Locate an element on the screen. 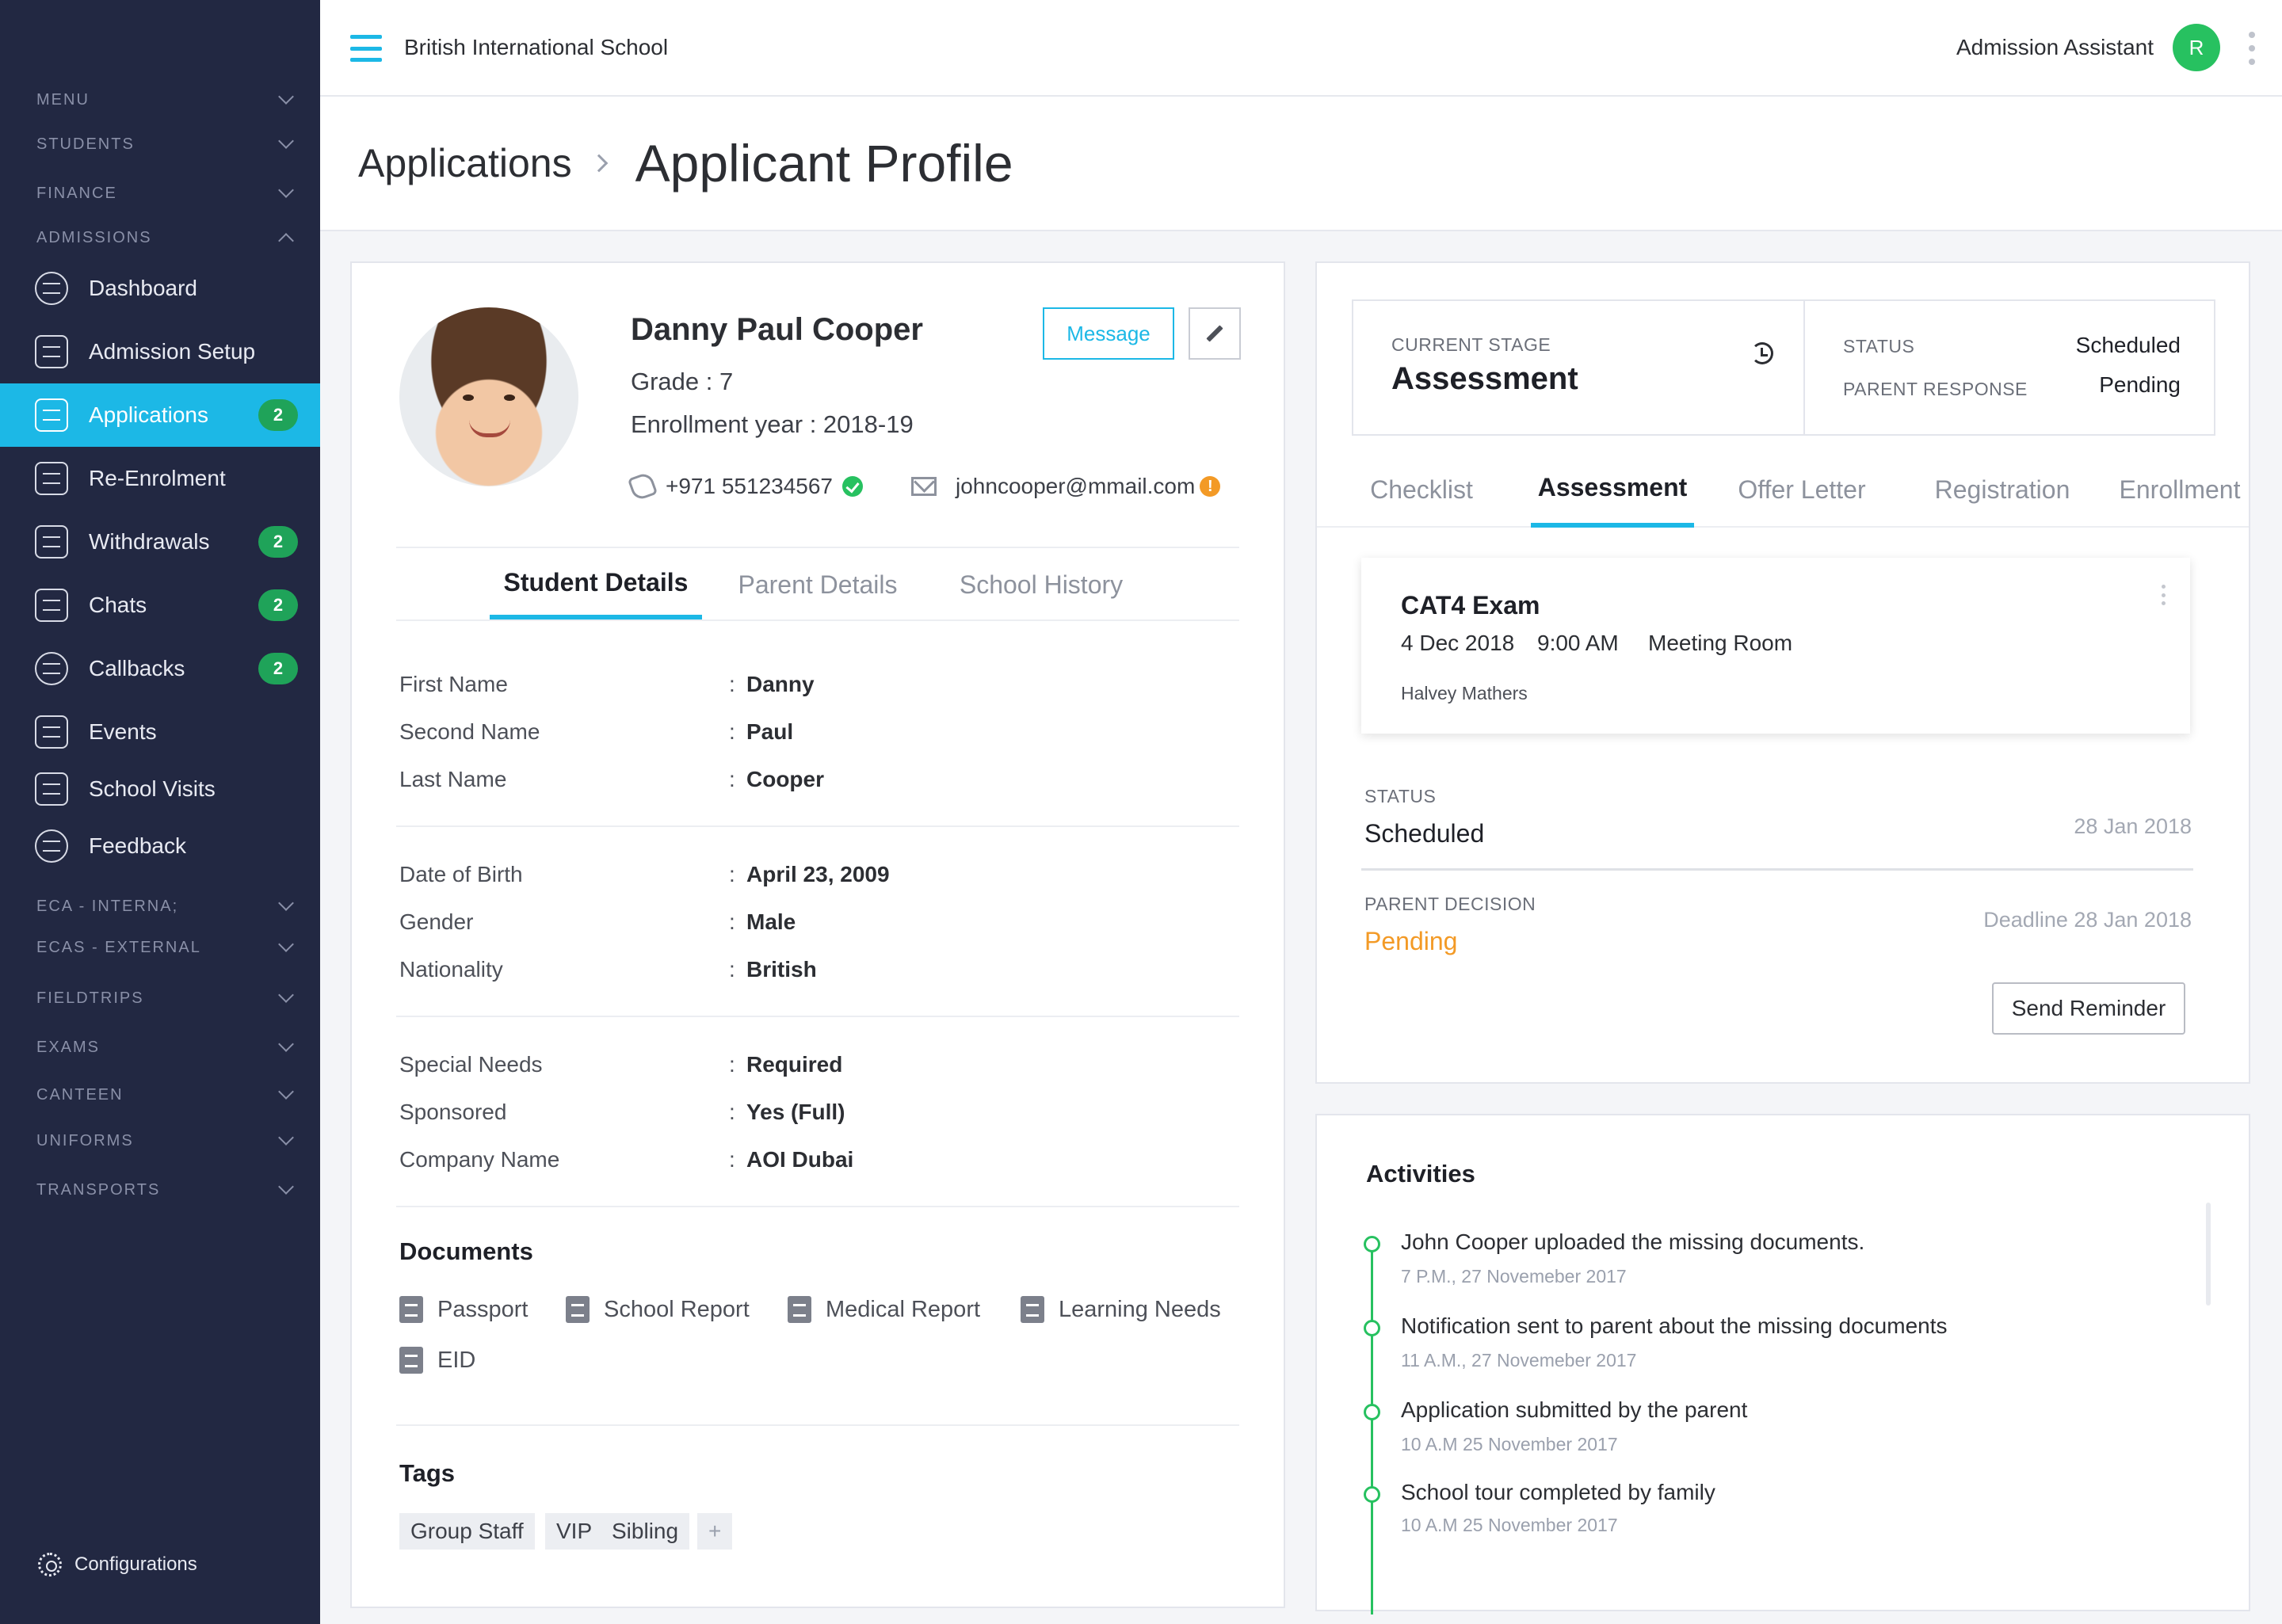 Image resolution: width=2282 pixels, height=1624 pixels. exam-title: CAT4 Exam is located at coordinates (1470, 605).